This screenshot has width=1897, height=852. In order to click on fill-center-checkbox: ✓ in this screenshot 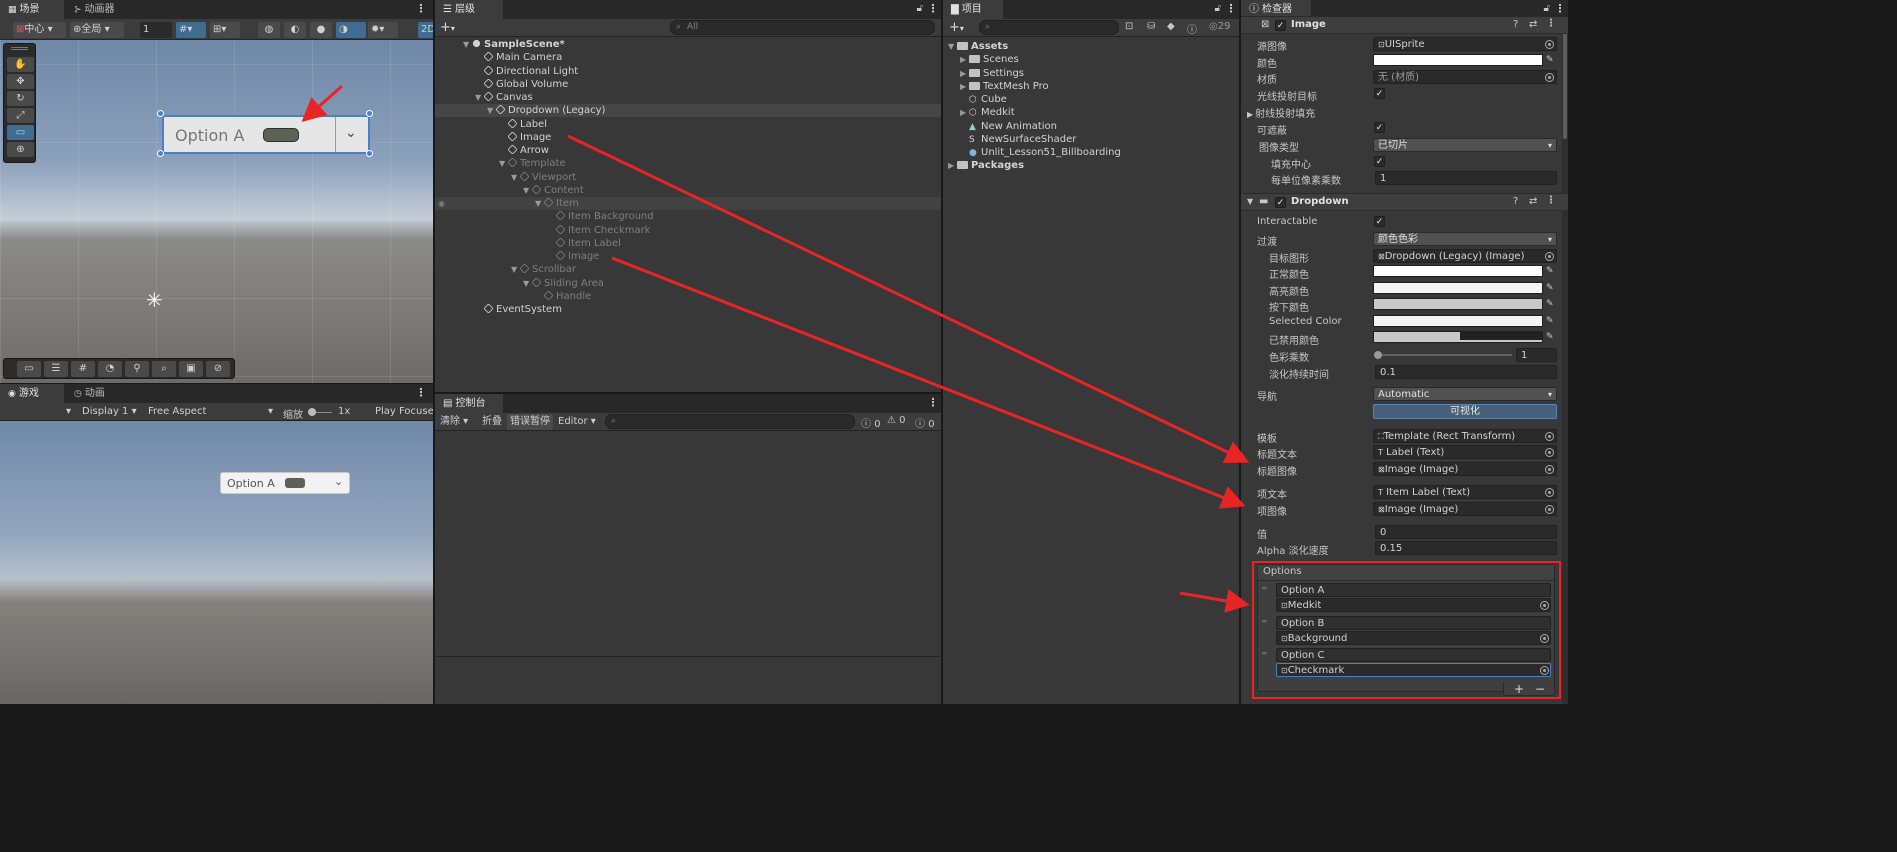, I will do `click(1379, 161)`.